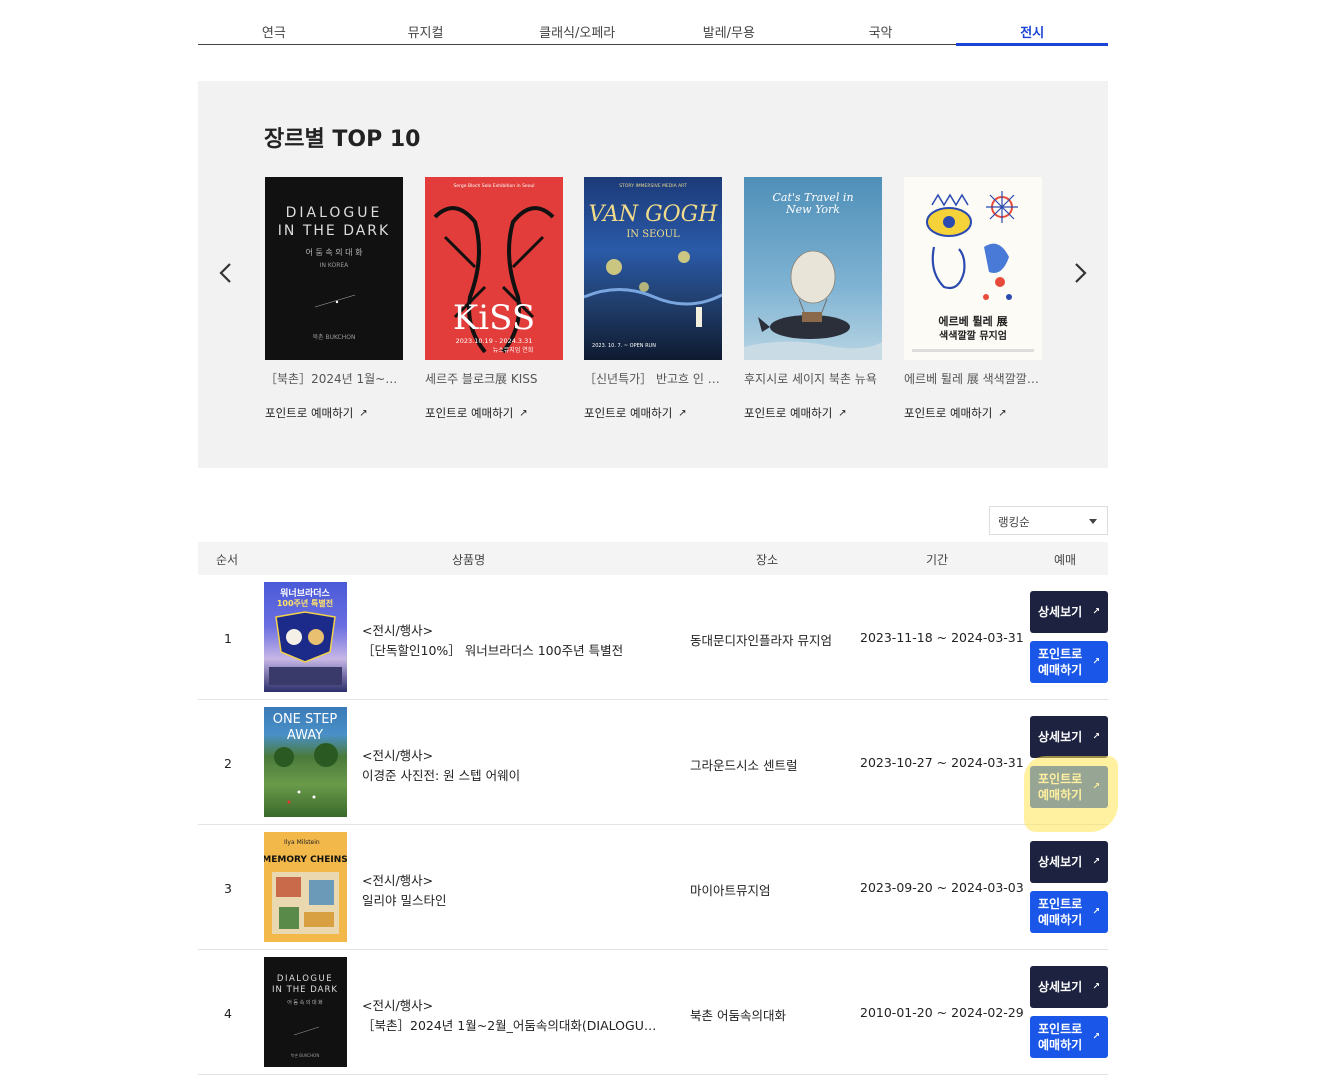  What do you see at coordinates (1032, 23) in the screenshot?
I see `tab-exhibition: 전시` at bounding box center [1032, 23].